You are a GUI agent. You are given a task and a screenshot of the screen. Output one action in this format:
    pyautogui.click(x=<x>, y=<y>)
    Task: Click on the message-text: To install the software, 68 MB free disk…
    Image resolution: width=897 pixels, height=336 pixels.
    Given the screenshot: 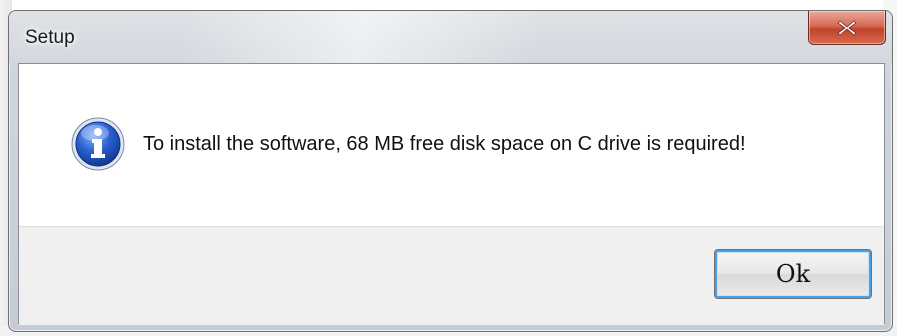 What is the action you would take?
    pyautogui.click(x=444, y=144)
    